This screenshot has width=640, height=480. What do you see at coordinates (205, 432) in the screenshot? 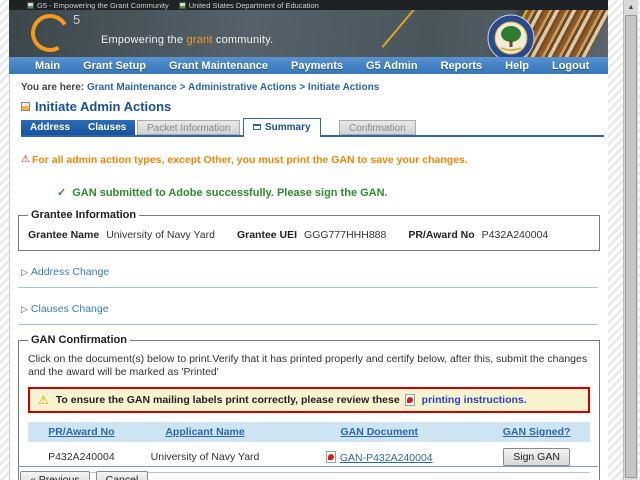
I see `header-applicant-name: Applicant Name` at bounding box center [205, 432].